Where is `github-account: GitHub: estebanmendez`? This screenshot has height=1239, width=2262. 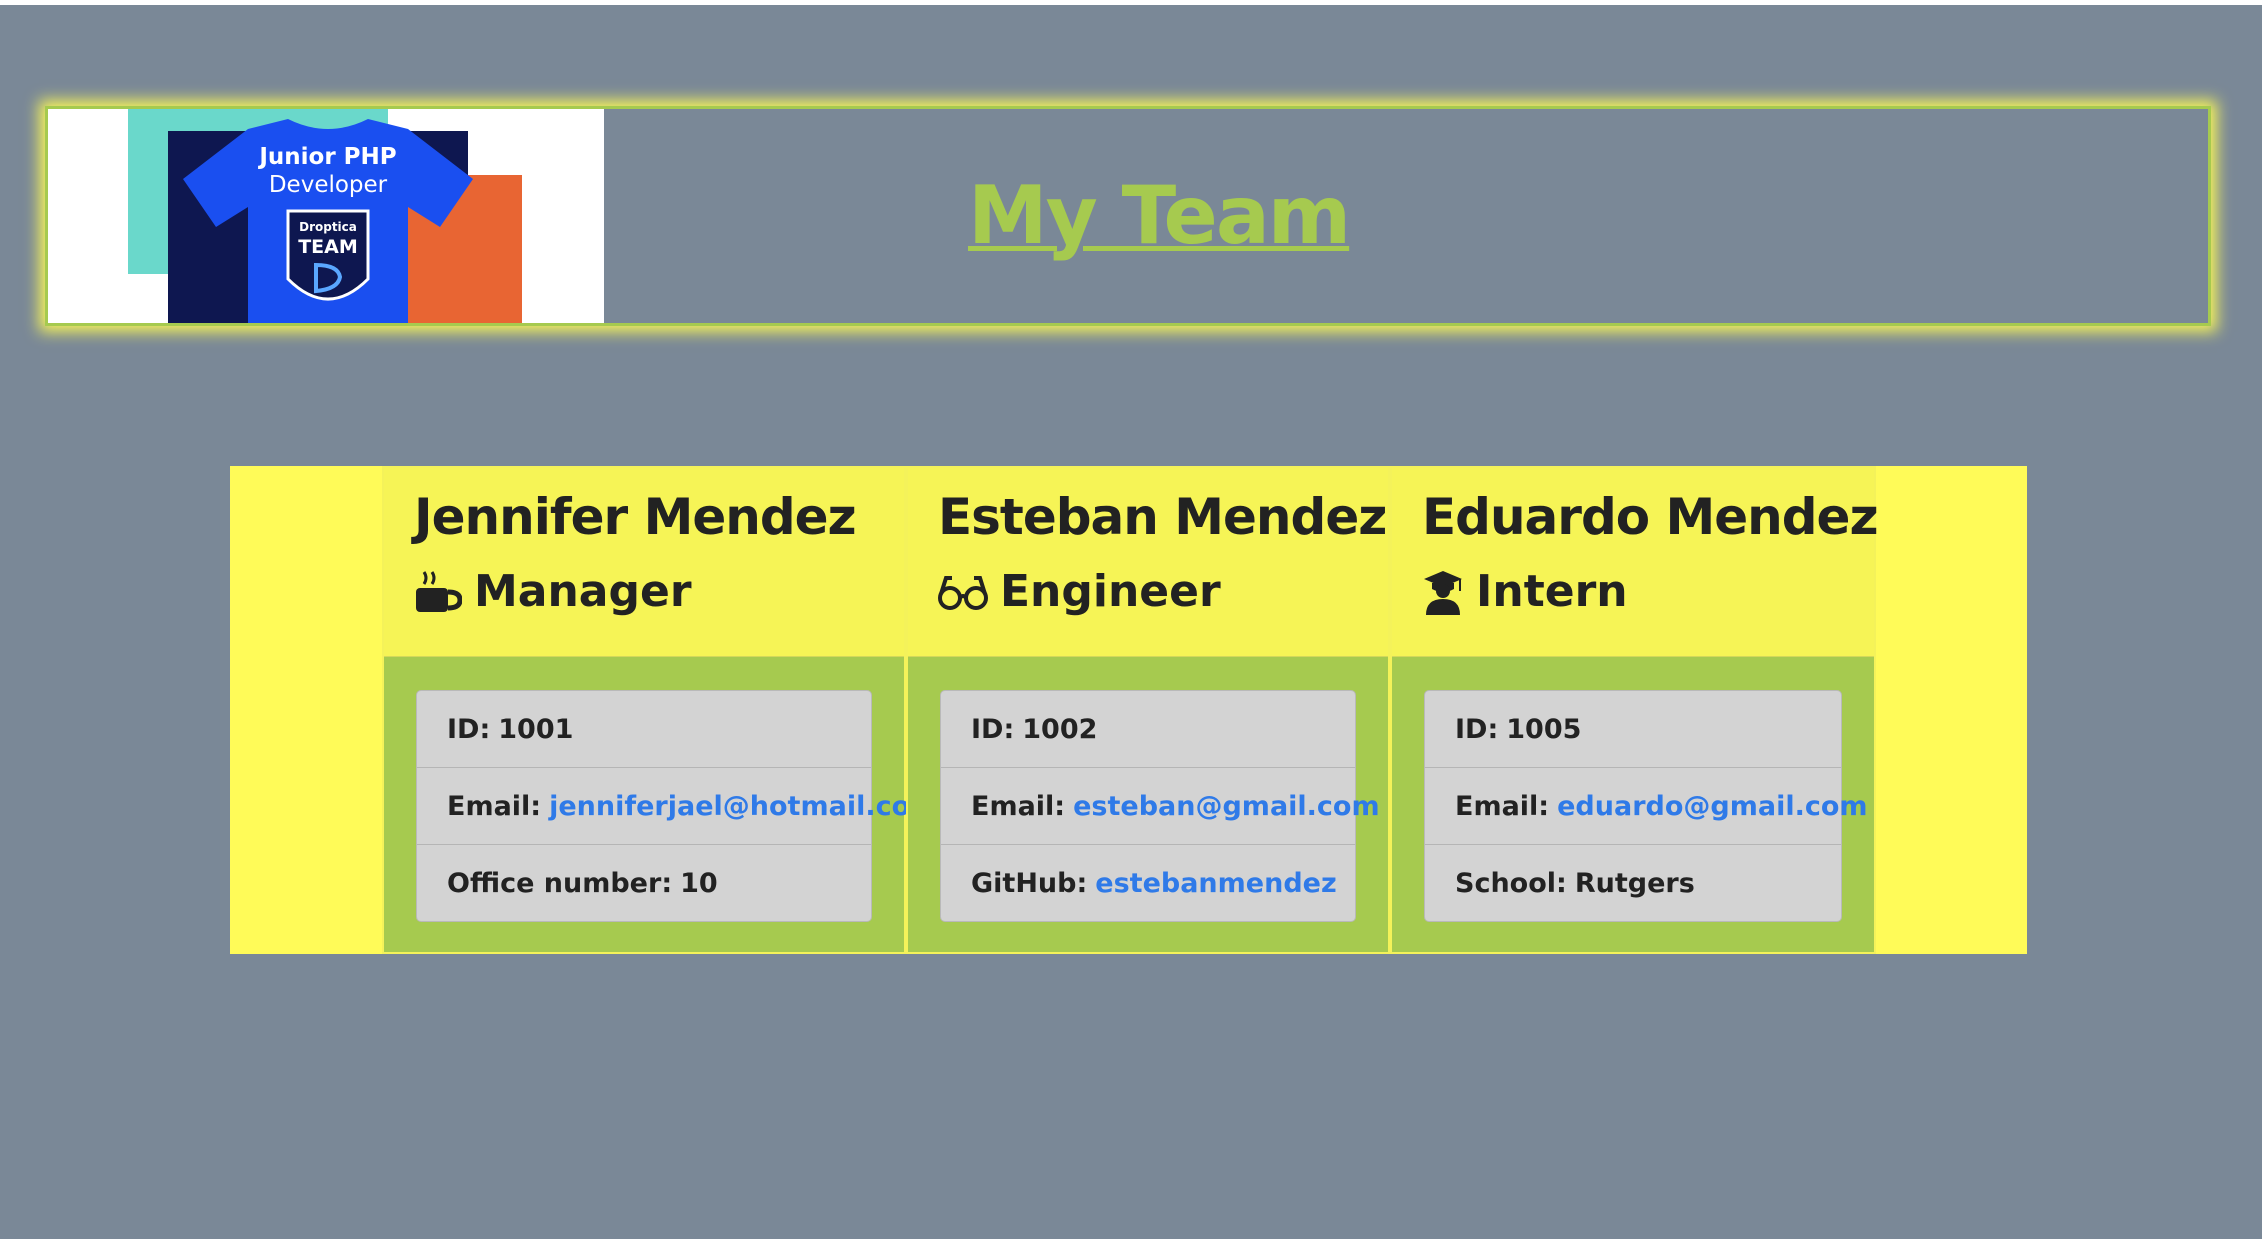
github-account: GitHub: estebanmendez is located at coordinates (1154, 883).